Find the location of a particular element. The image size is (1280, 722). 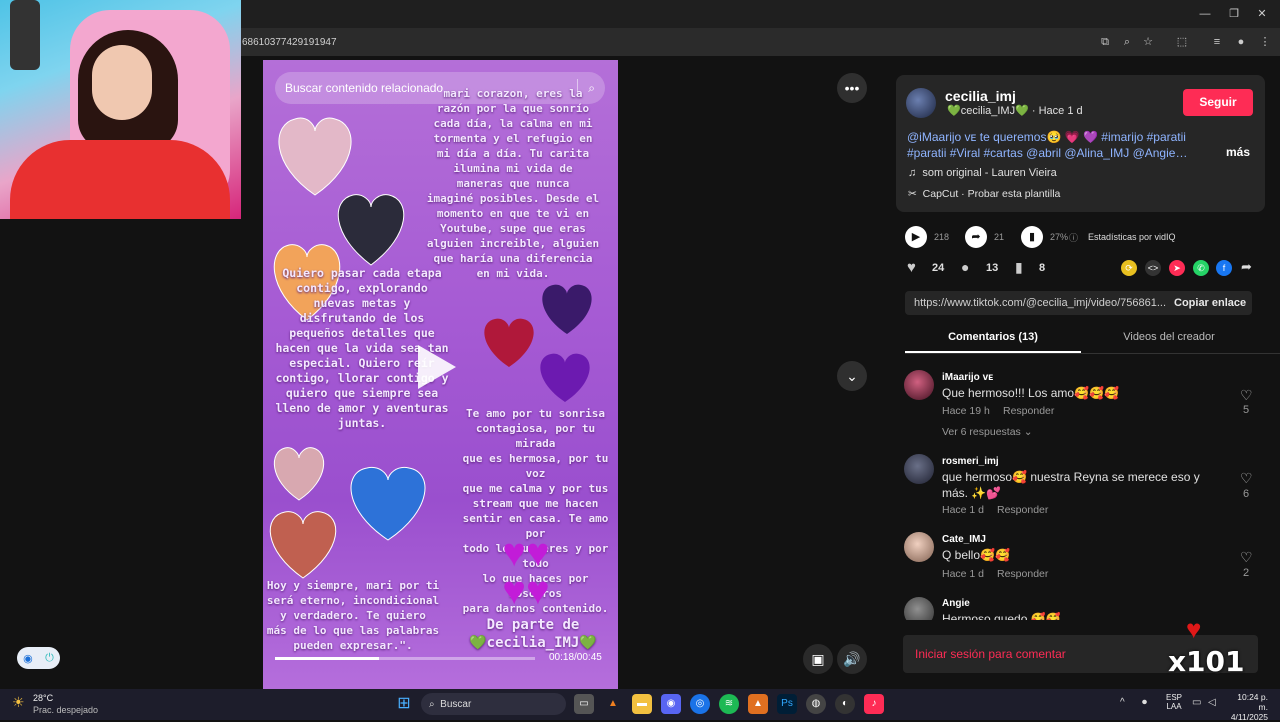

extensions-icon: ⬚ is located at coordinates (1182, 42).